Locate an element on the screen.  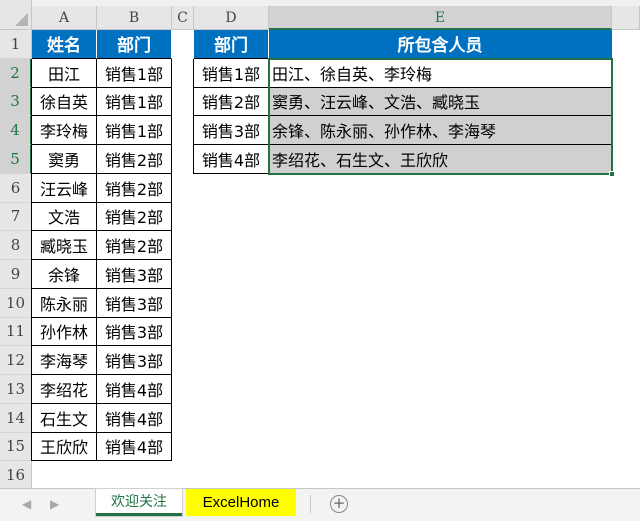
employee-name-cell: 李绍花 is located at coordinates (64, 389).